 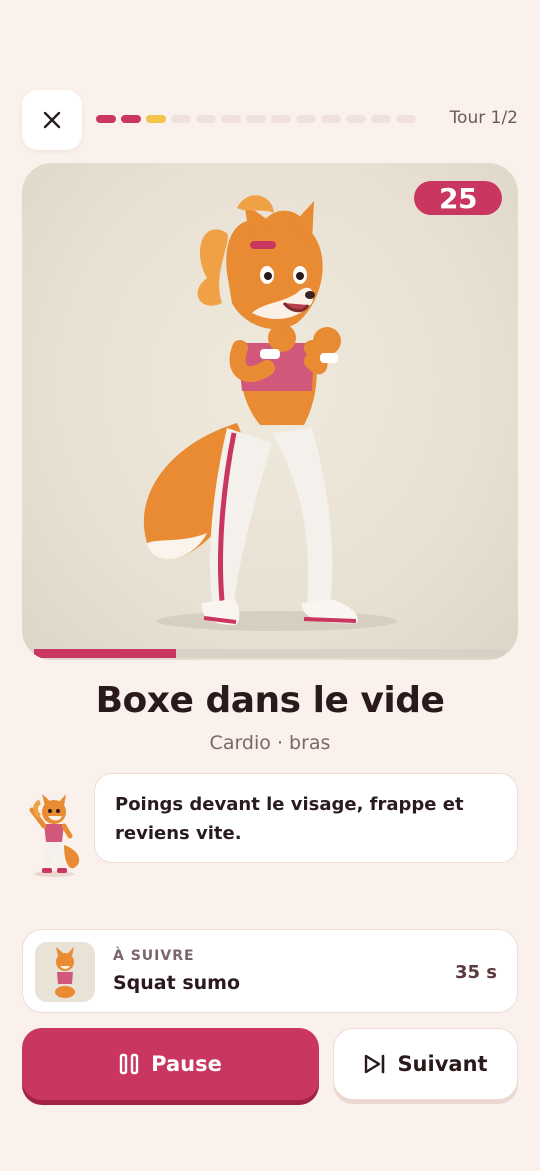 I want to click on fox-squat-illustration, so click(x=65, y=972).